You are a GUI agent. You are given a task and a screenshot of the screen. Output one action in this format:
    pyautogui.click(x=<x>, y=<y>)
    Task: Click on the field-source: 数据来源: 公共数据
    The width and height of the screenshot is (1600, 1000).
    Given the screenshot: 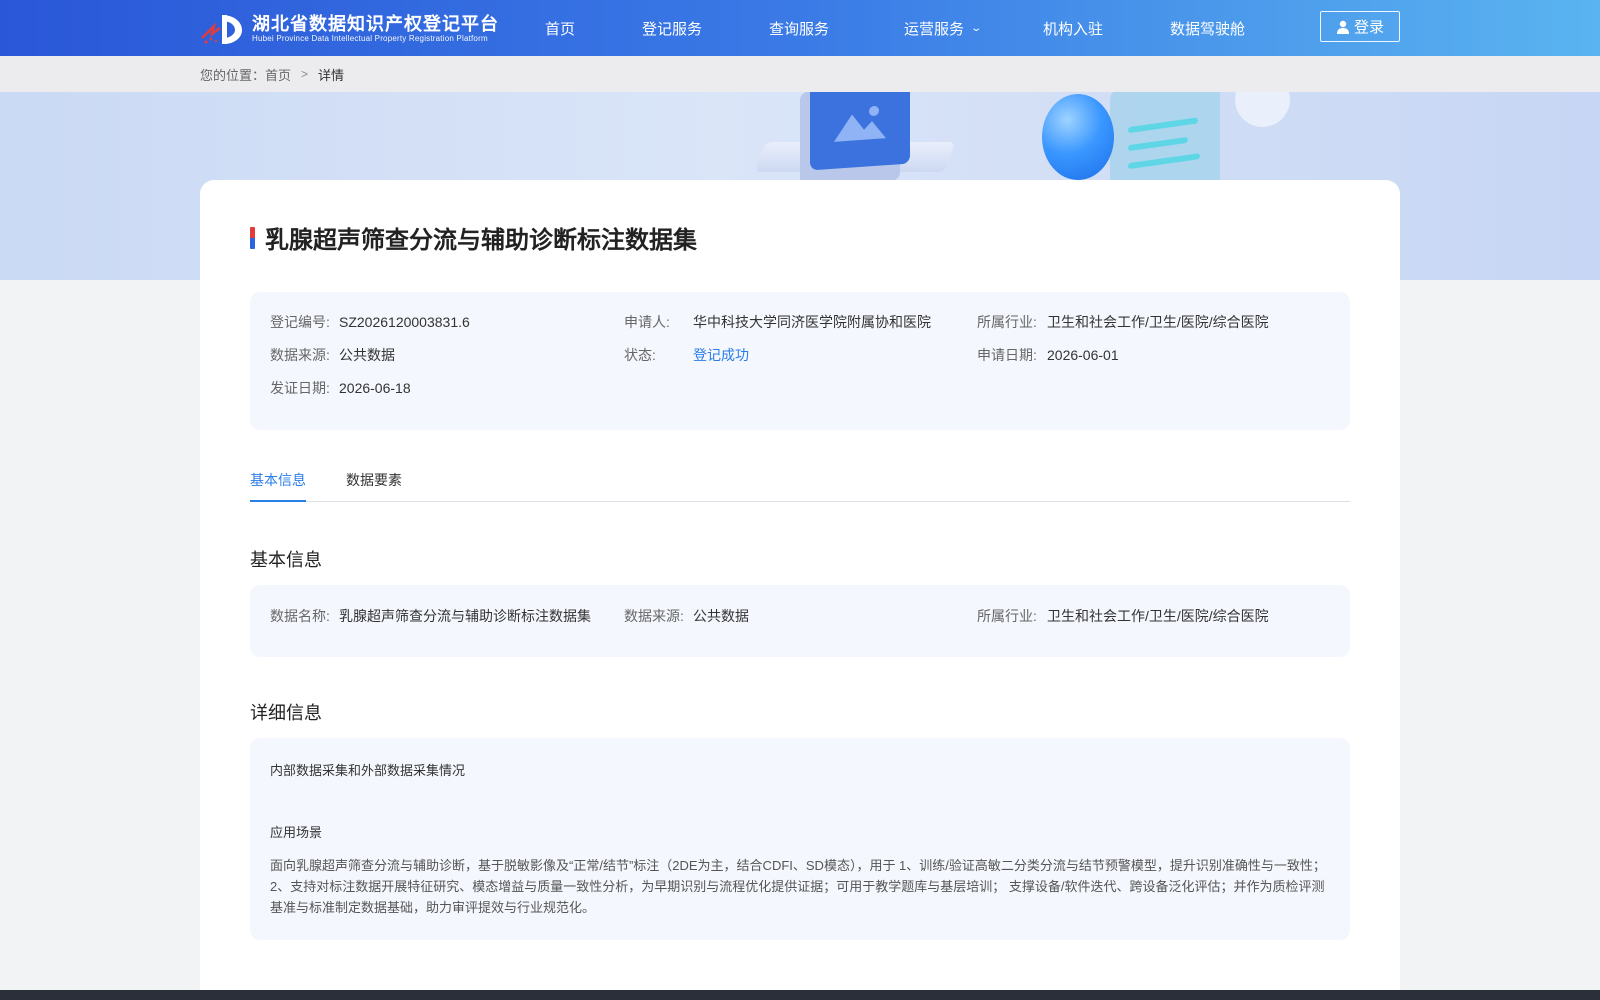 What is the action you would take?
    pyautogui.click(x=332, y=355)
    